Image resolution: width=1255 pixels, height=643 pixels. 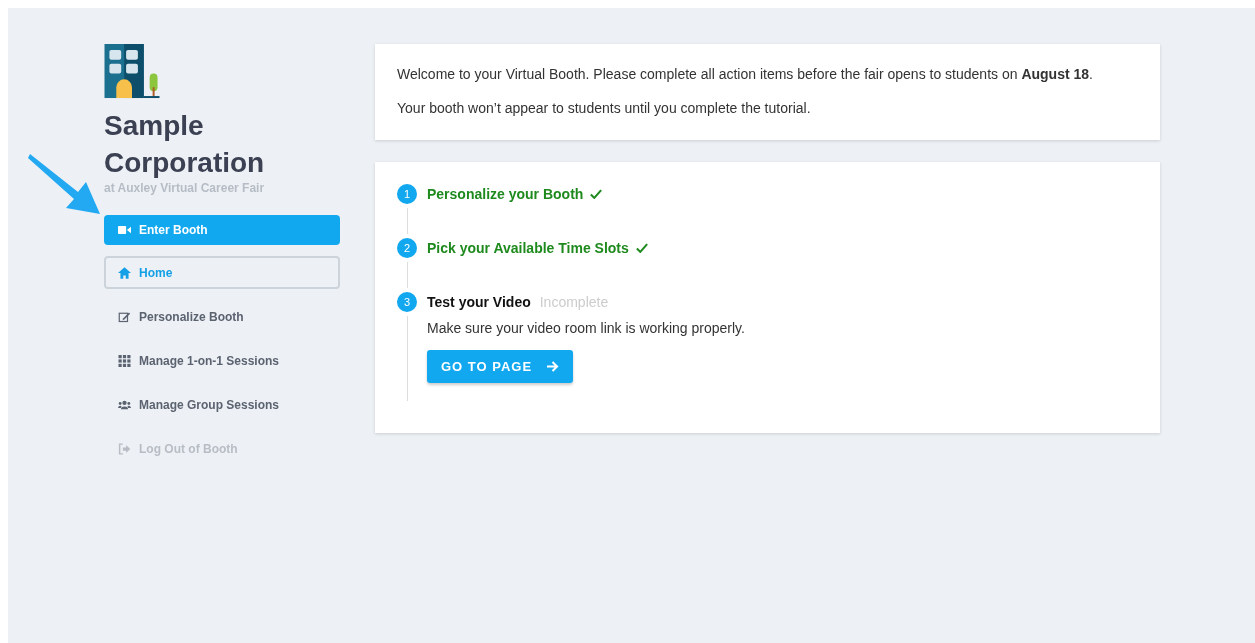 What do you see at coordinates (407, 302) in the screenshot?
I see `step-number: 3` at bounding box center [407, 302].